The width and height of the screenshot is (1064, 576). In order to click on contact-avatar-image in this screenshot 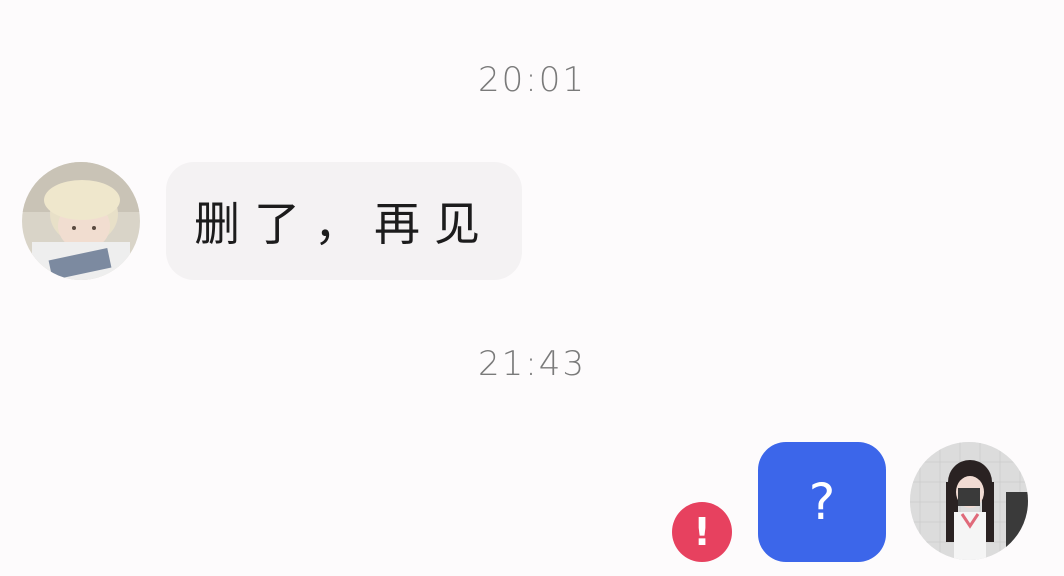, I will do `click(81, 221)`.